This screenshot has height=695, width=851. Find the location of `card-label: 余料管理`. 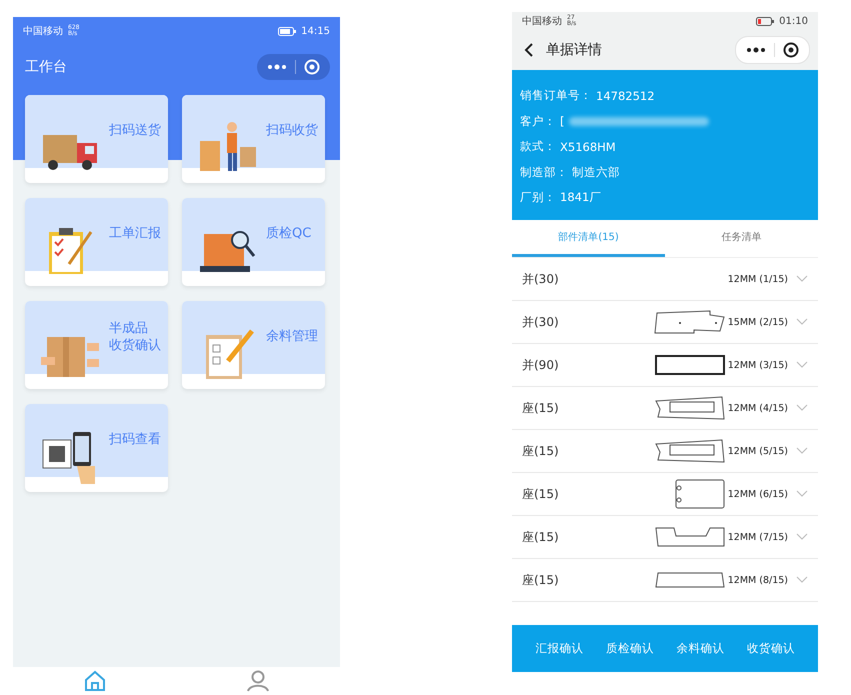

card-label: 余料管理 is located at coordinates (292, 337).